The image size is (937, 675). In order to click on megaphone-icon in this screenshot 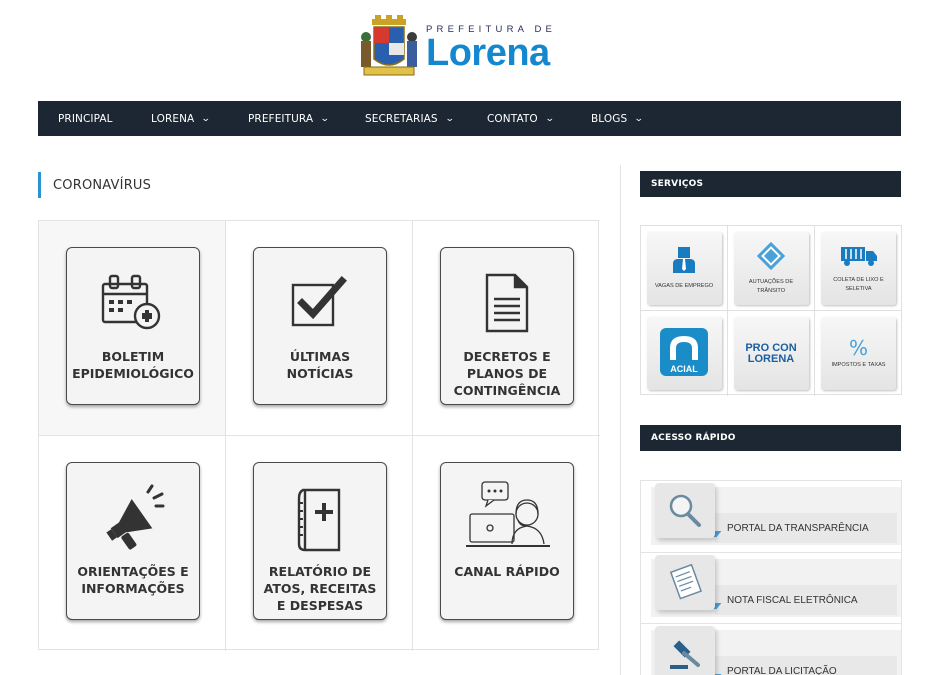, I will do `click(133, 518)`.